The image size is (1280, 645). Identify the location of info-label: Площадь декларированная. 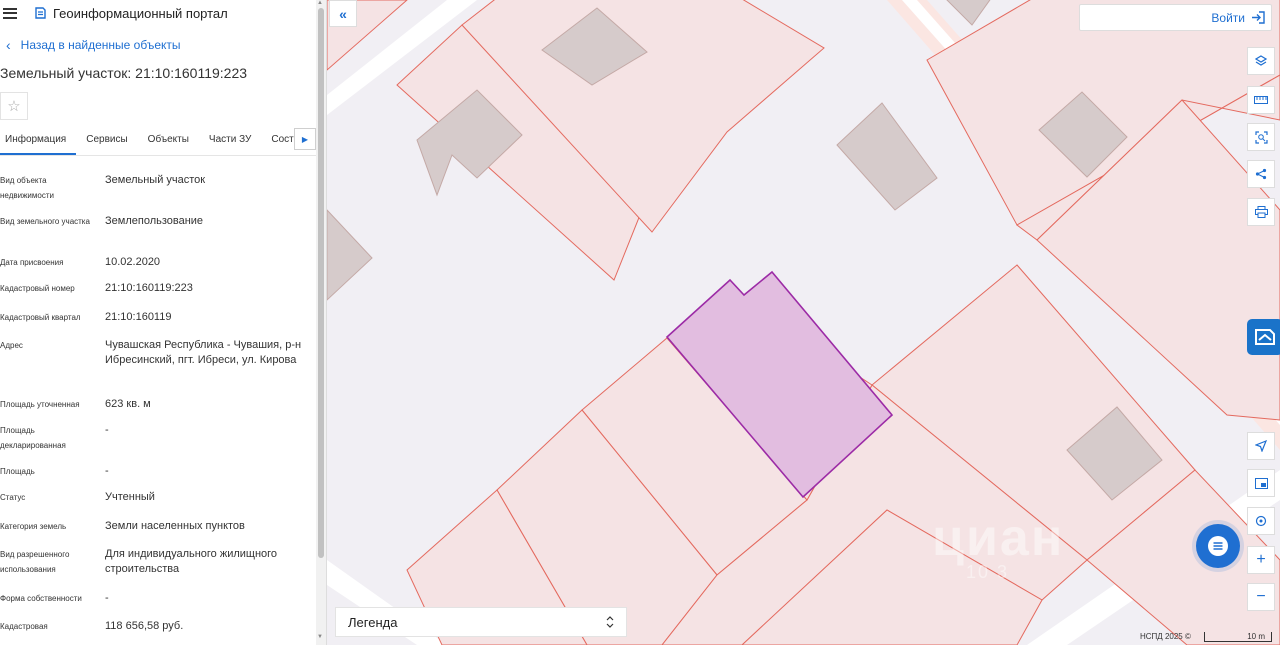
(33, 438).